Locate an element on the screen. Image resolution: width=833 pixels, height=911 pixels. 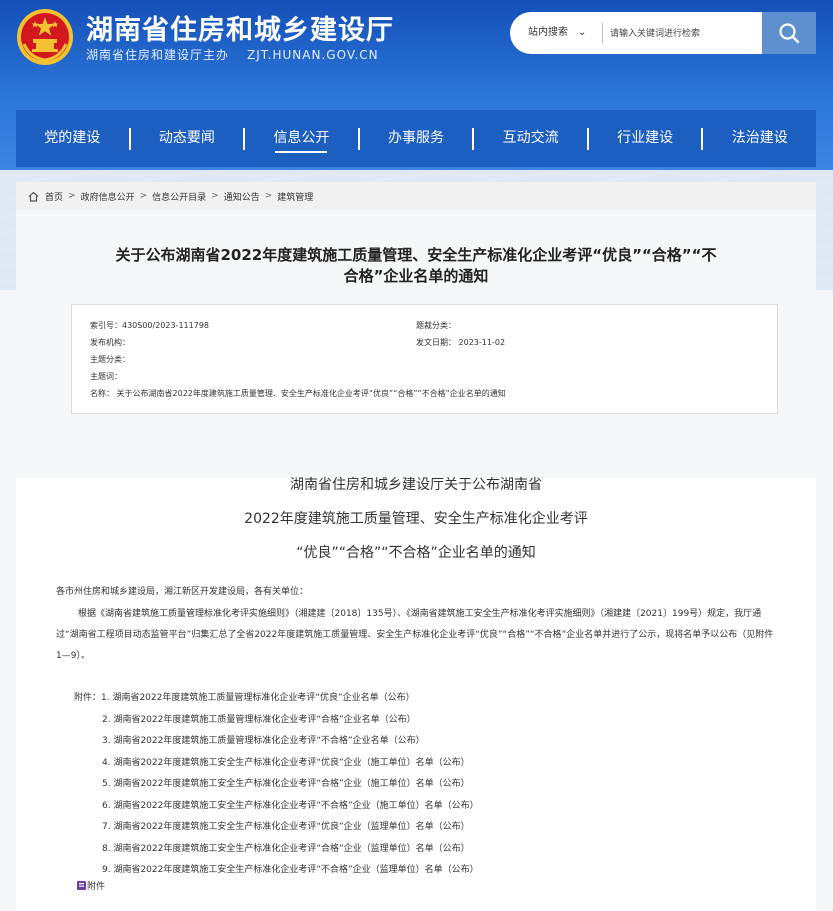
nav-item-industry: 行业建设 is located at coordinates (645, 138).